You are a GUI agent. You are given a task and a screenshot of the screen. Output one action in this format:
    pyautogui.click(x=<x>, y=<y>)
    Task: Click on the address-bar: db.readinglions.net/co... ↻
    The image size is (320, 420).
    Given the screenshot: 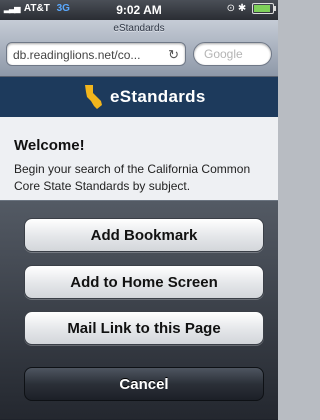 What is the action you would take?
    pyautogui.click(x=96, y=54)
    